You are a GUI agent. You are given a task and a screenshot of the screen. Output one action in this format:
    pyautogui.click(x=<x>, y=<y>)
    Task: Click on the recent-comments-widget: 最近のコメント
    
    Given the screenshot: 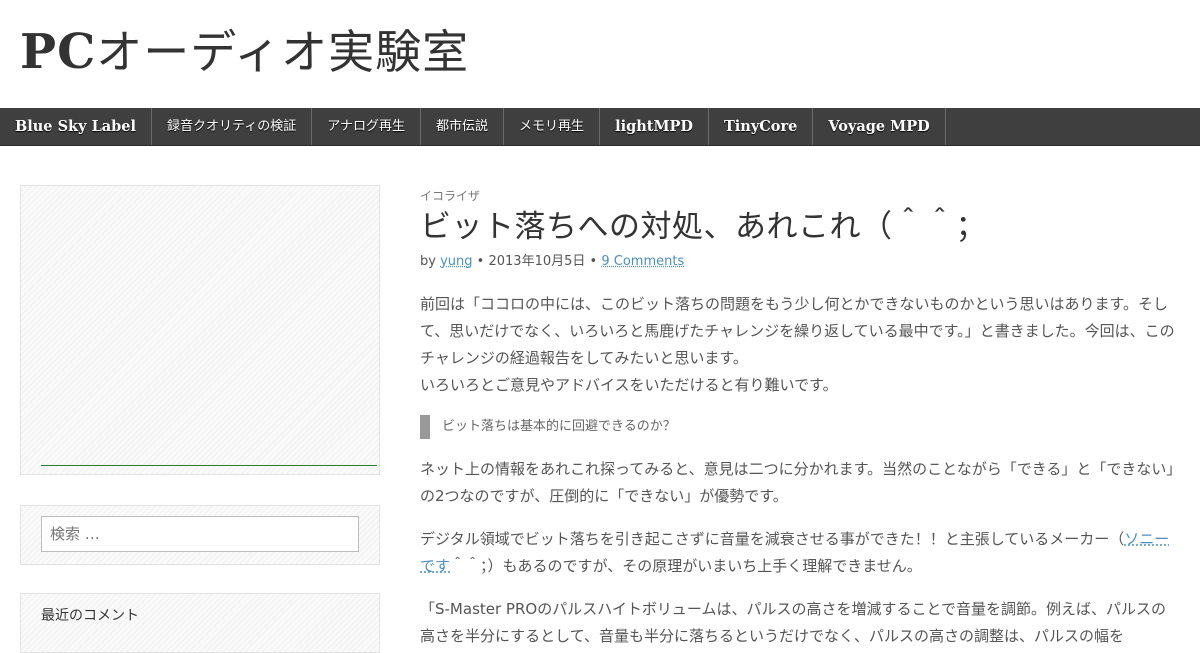 What is the action you would take?
    pyautogui.click(x=200, y=623)
    